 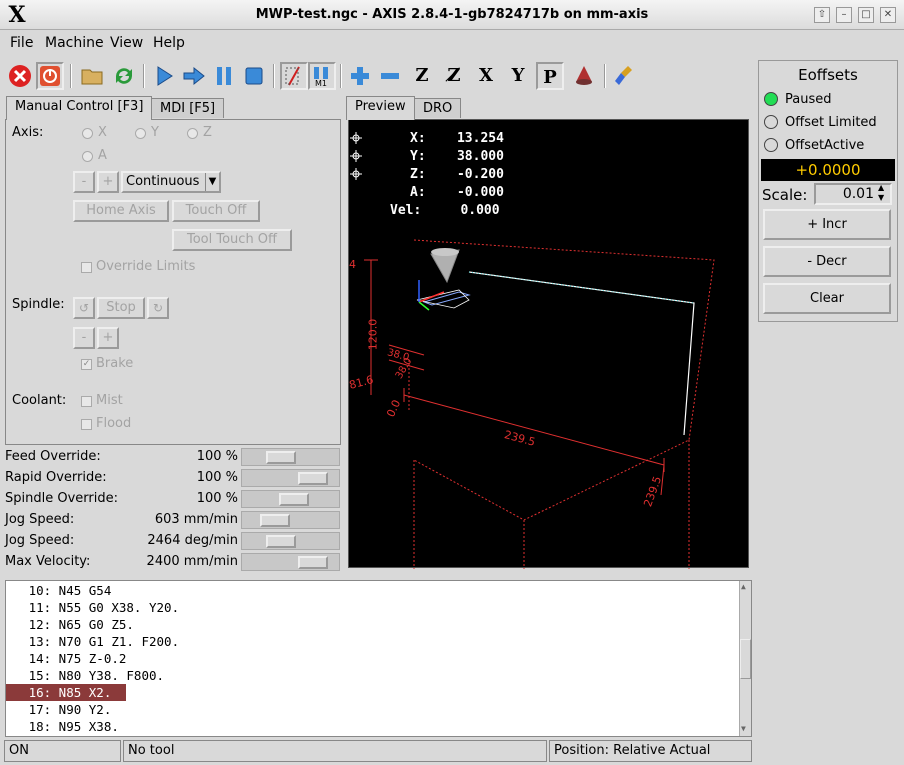 I want to click on gcode-line: 13: N70 G1 Z1. F200., so click(x=373, y=641).